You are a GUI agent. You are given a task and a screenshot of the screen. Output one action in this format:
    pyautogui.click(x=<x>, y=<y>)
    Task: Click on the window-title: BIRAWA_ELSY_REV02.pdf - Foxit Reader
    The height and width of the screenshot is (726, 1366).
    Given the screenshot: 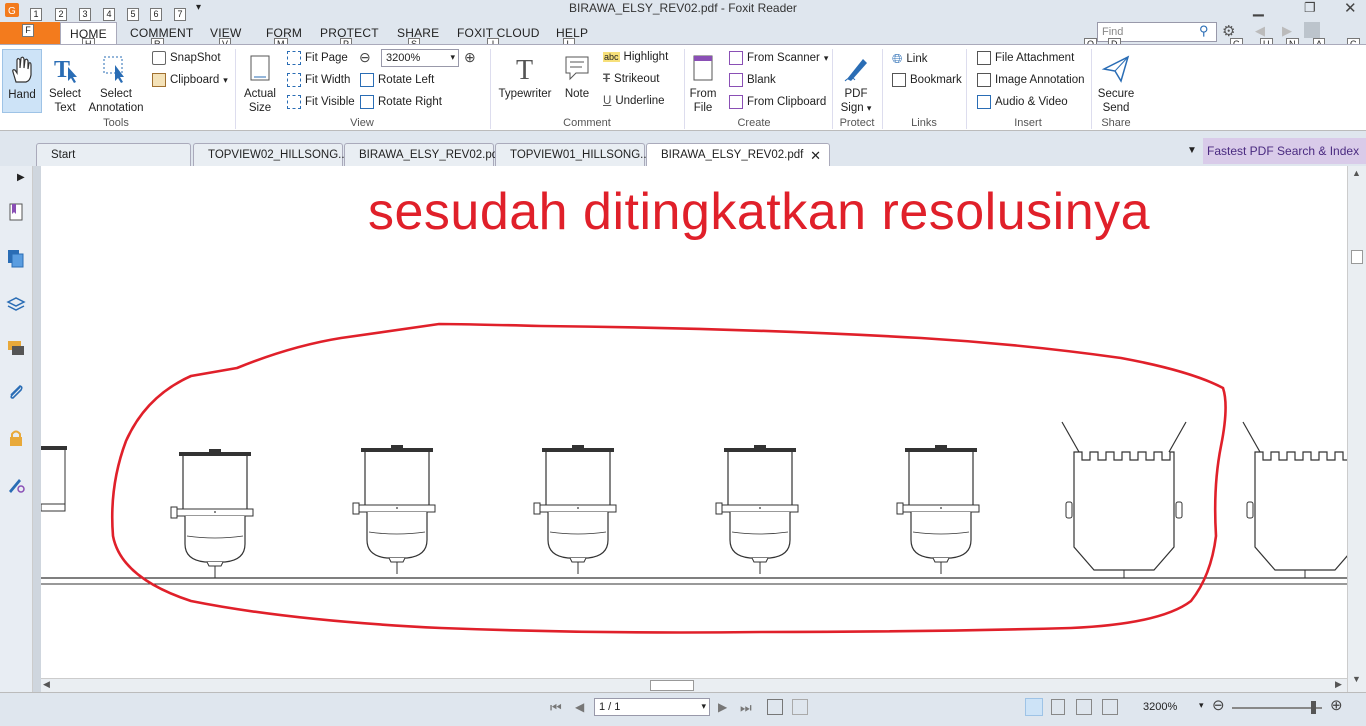 What is the action you would take?
    pyautogui.click(x=683, y=8)
    